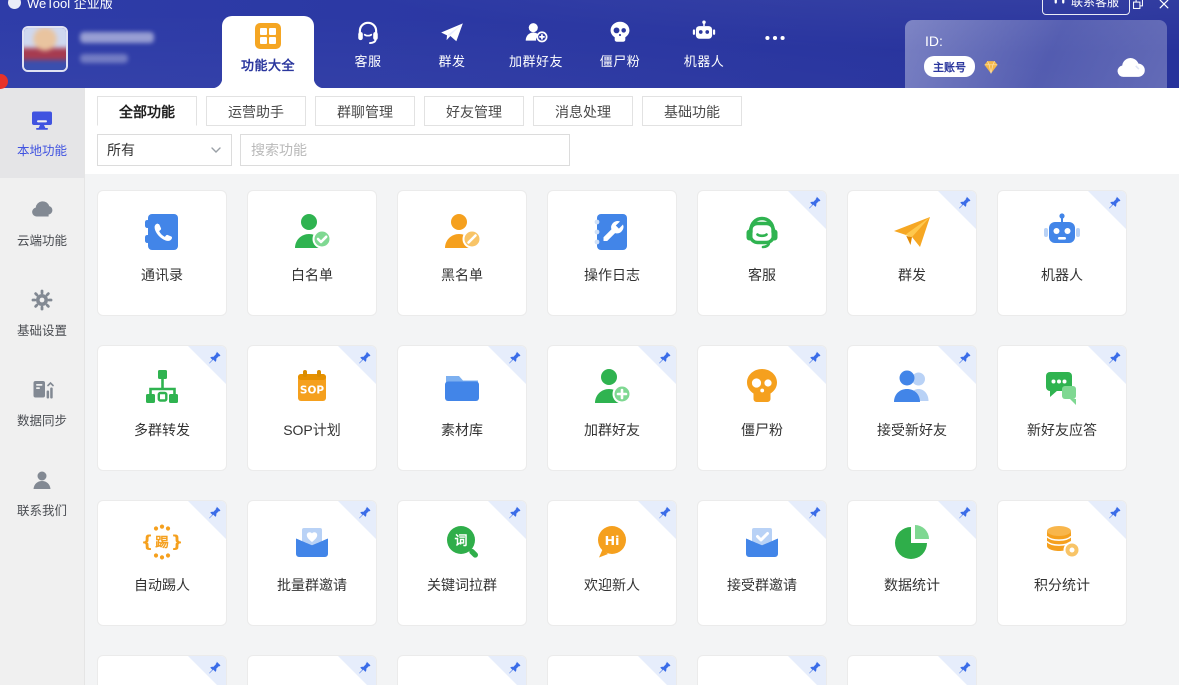  Describe the element at coordinates (41, 510) in the screenshot. I see `sidebar-item-label: 联系我们` at that location.